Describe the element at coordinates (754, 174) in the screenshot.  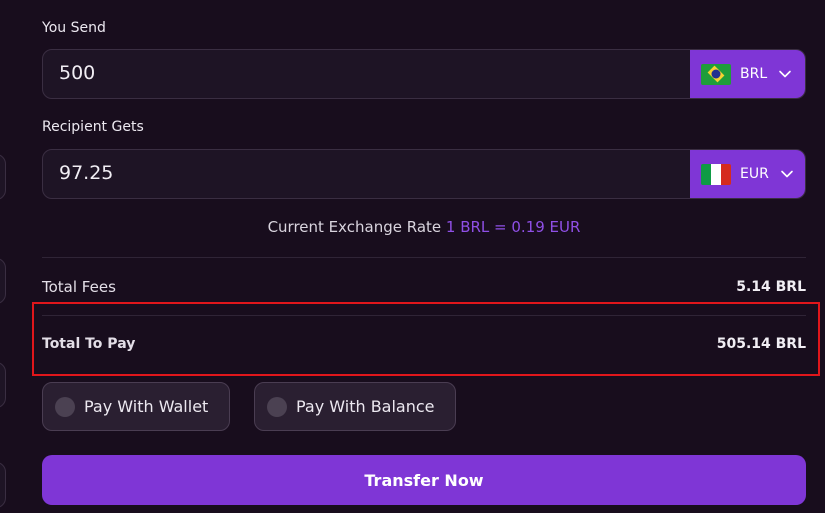
I see `receive-currency-code: EUR` at that location.